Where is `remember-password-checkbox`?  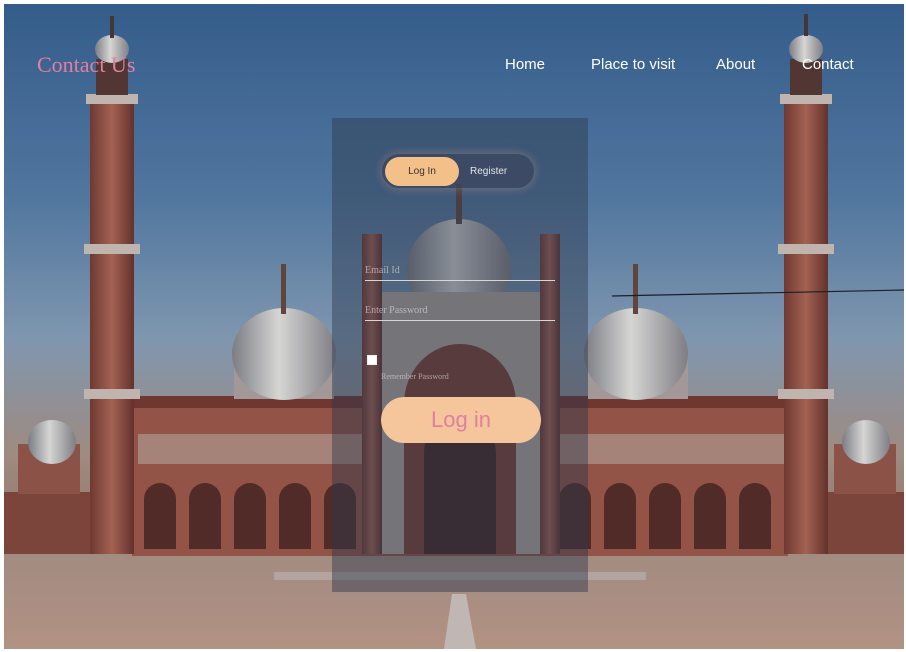 remember-password-checkbox is located at coordinates (372, 360).